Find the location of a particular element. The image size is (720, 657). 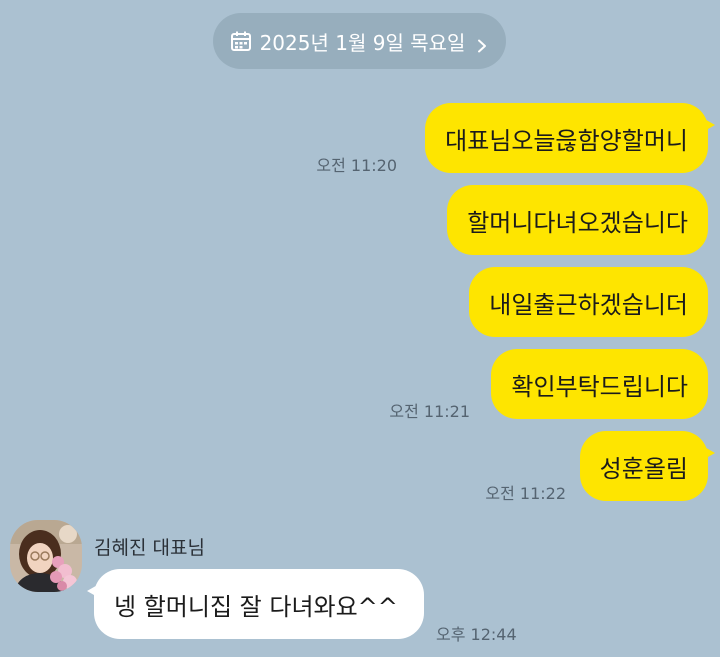

outgoing-message-bubble: 확인부탁드립니다 is located at coordinates (599, 384).